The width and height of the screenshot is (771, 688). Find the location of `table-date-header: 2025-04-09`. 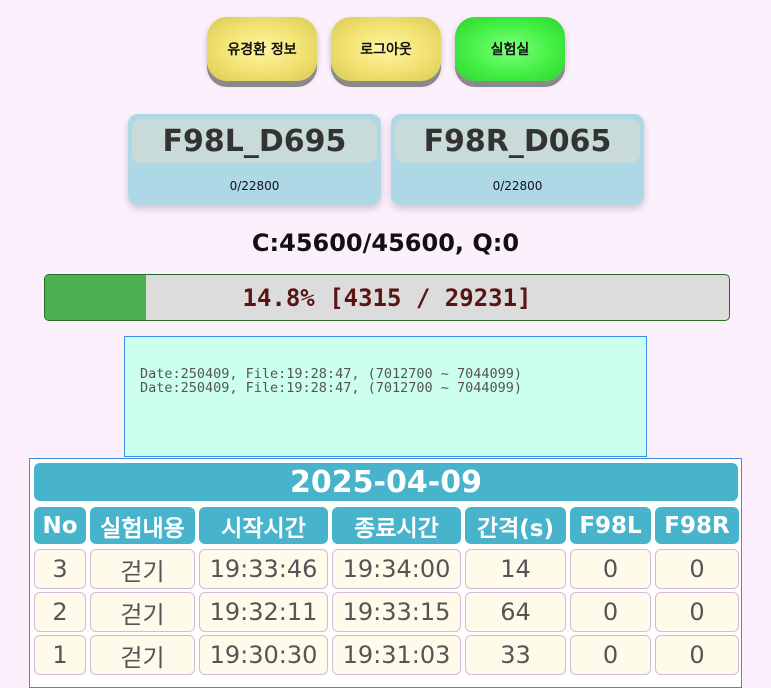

table-date-header: 2025-04-09 is located at coordinates (386, 482).